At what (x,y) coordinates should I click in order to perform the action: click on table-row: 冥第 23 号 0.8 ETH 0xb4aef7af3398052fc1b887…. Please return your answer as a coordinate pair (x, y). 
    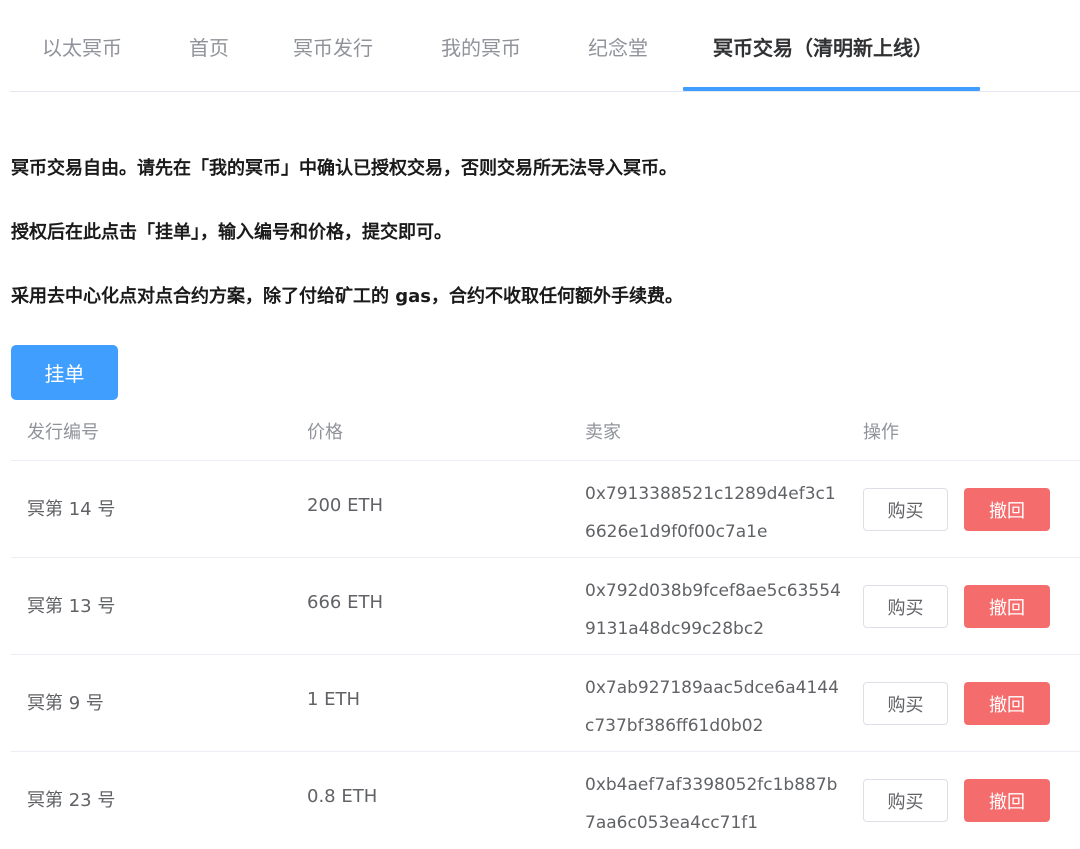
    Looking at the image, I should click on (545, 800).